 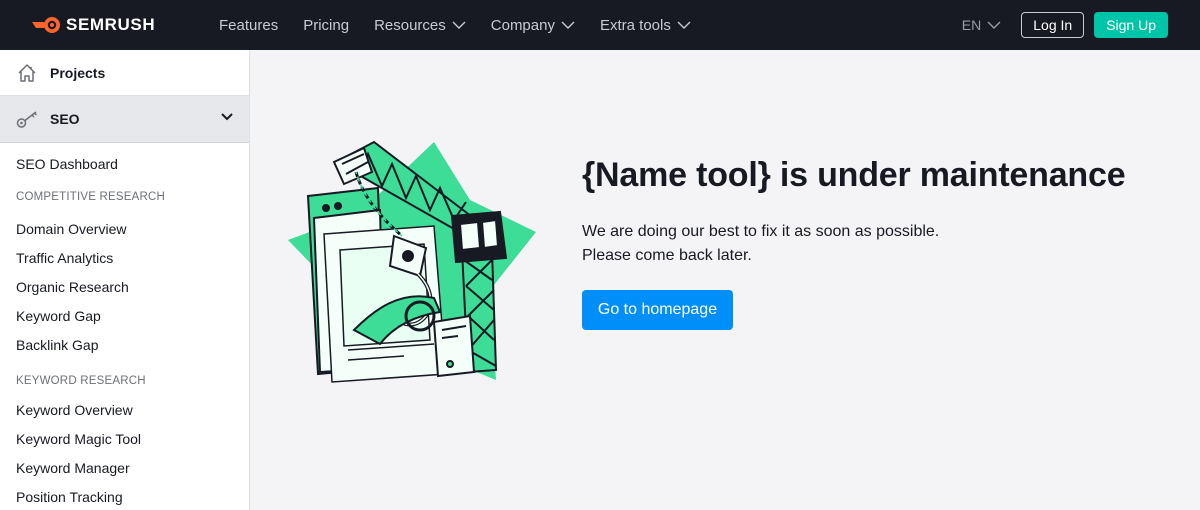 I want to click on nav-company: Company, so click(x=533, y=25).